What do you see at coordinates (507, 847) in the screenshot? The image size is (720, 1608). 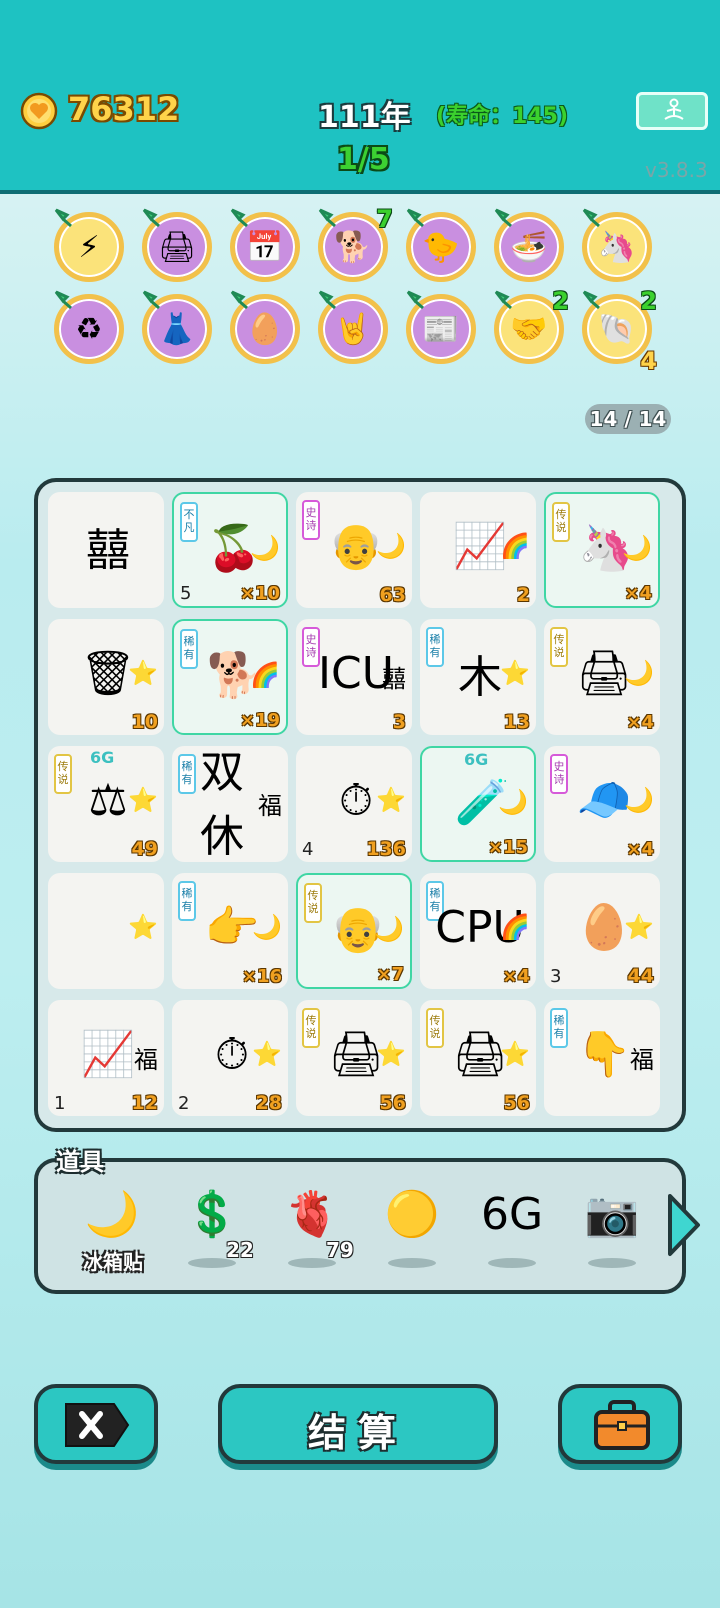 I see `cell-multiplier: ×15` at bounding box center [507, 847].